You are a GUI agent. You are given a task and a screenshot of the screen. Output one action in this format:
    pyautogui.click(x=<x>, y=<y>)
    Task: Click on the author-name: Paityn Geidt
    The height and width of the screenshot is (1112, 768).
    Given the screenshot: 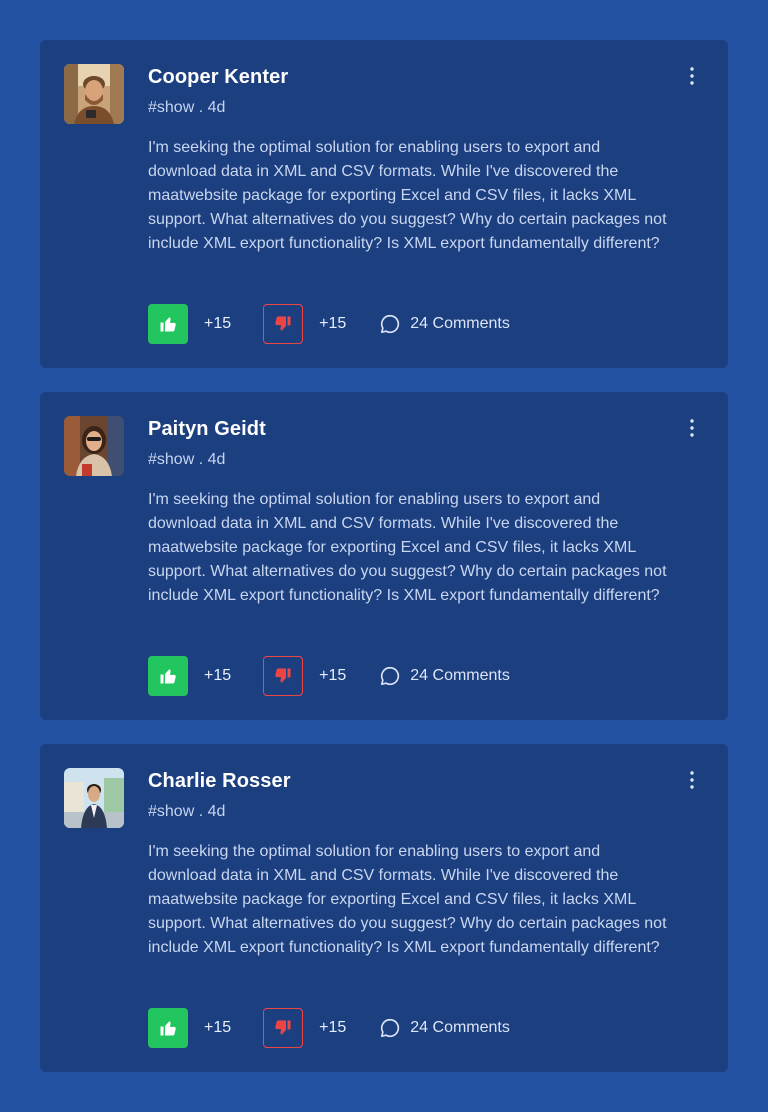 What is the action you would take?
    pyautogui.click(x=207, y=429)
    